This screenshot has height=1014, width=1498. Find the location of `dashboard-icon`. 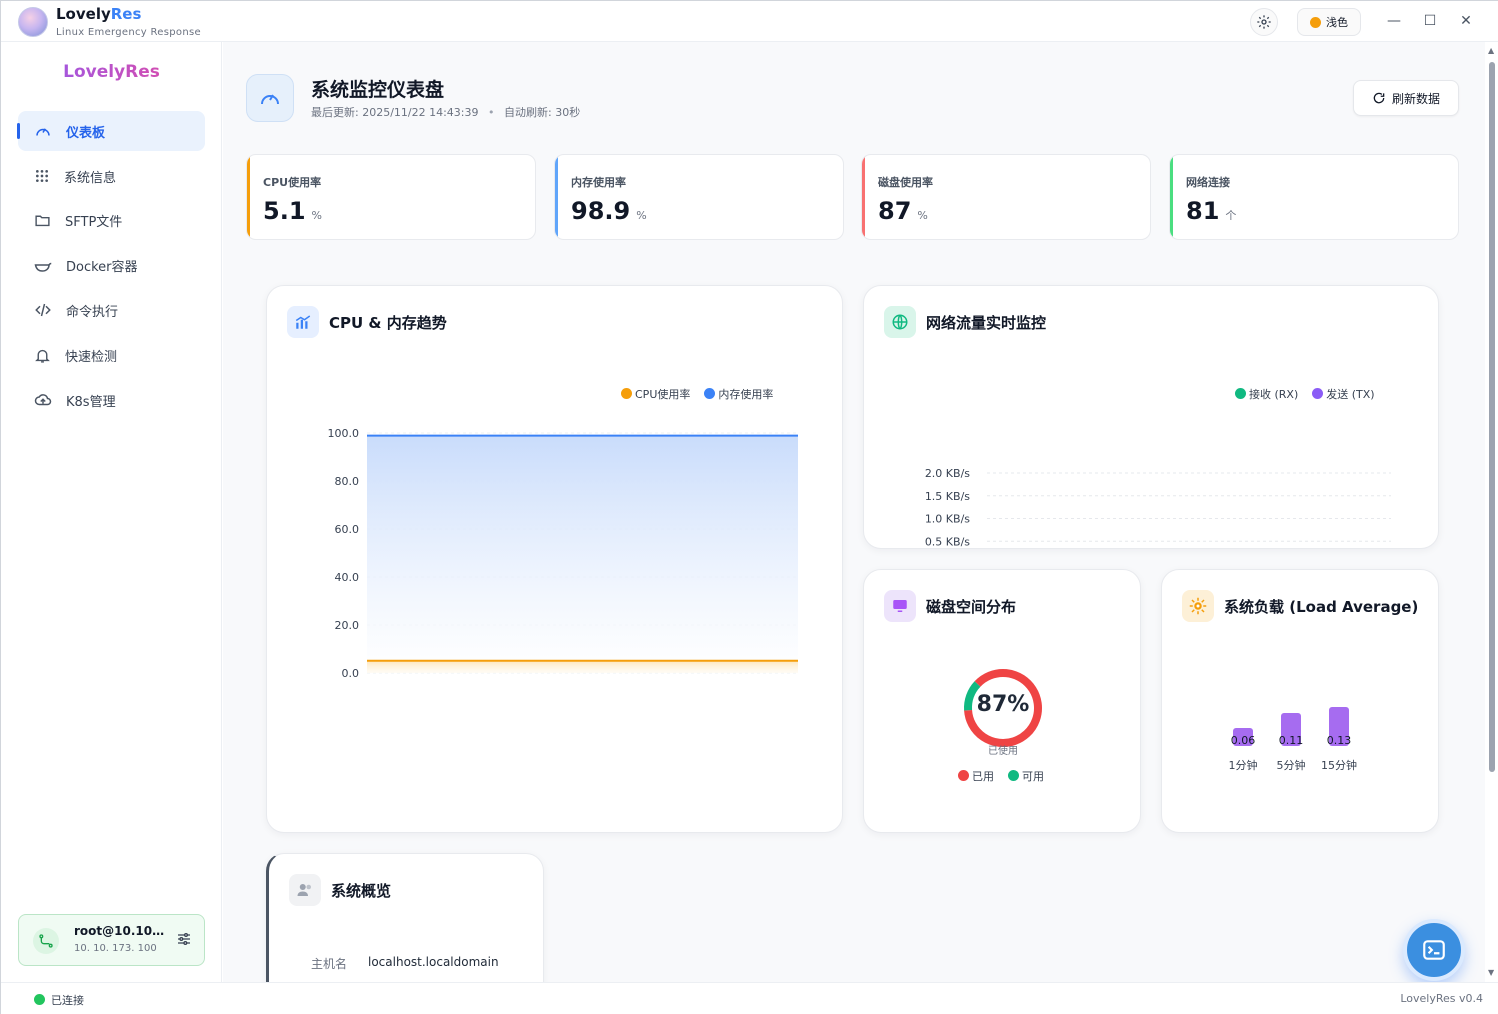

dashboard-icon is located at coordinates (43, 132).